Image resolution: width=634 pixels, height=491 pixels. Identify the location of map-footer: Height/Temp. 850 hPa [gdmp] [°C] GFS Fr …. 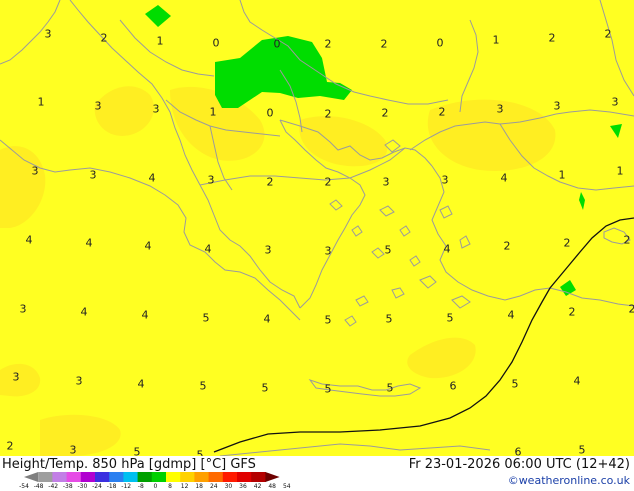
(317, 473).